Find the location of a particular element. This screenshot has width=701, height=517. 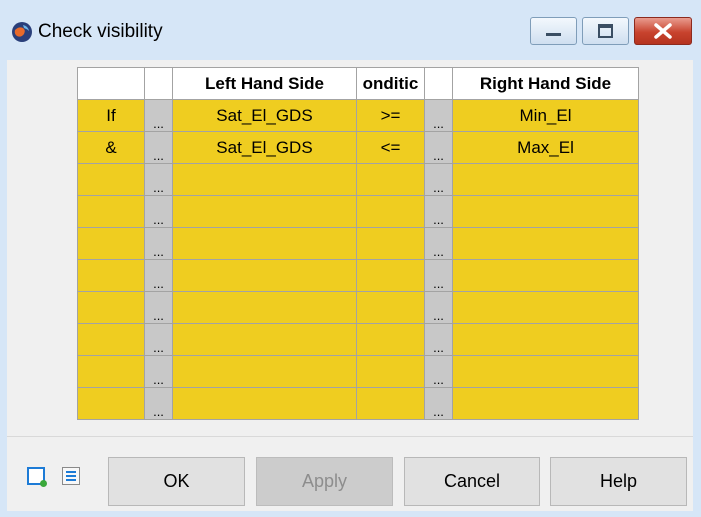

minimize-button is located at coordinates (553, 31).